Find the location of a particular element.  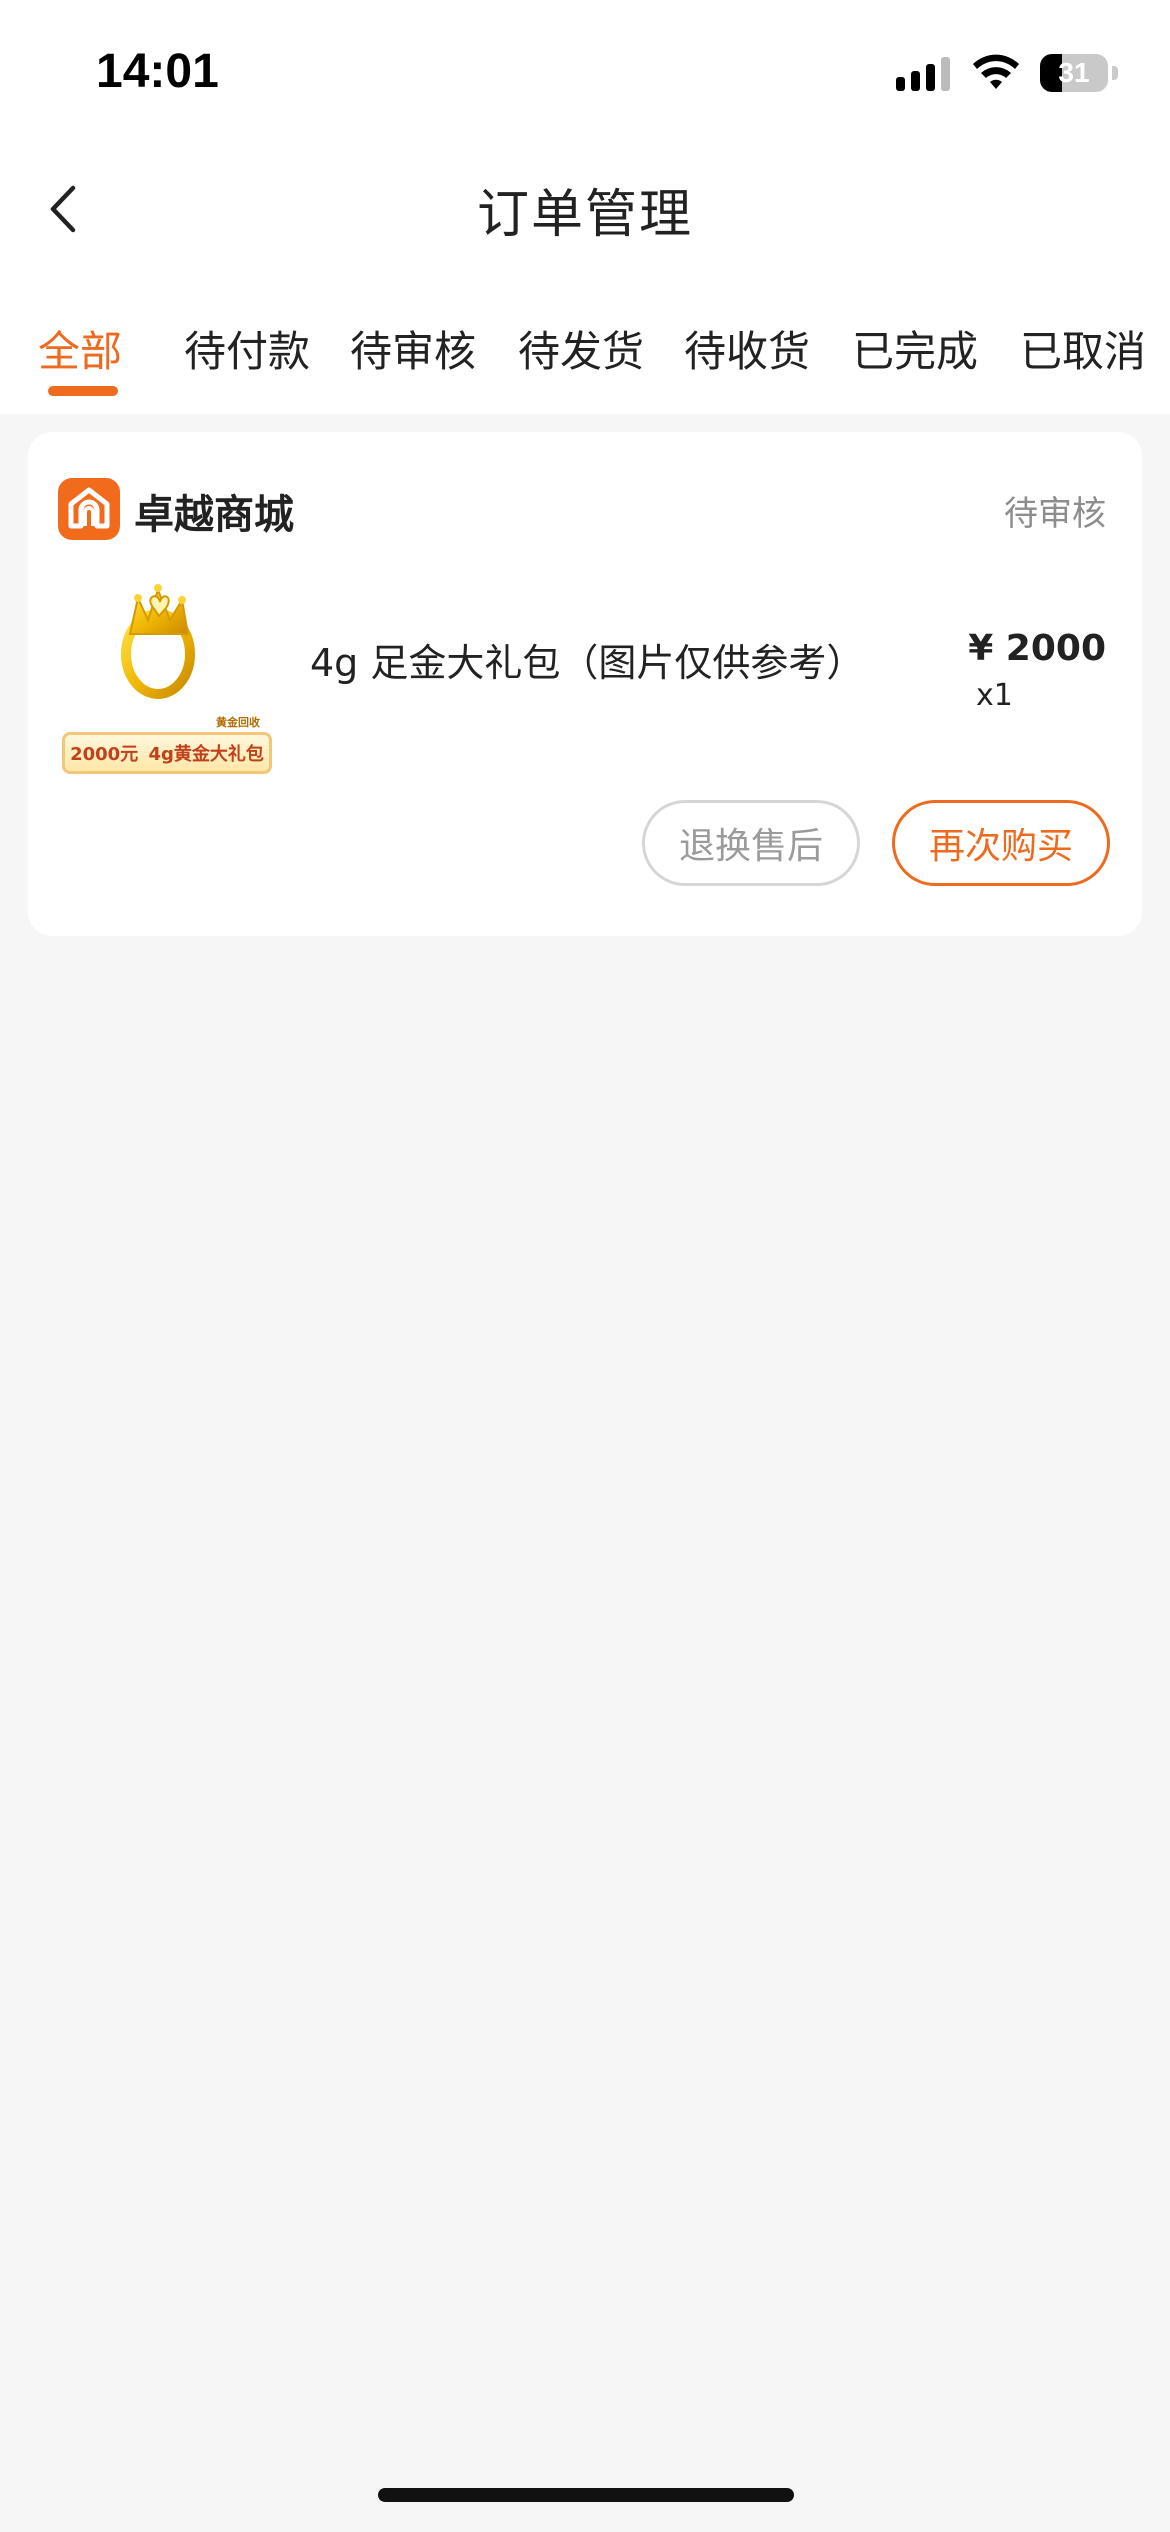

battery-icon: 31 is located at coordinates (1074, 73).